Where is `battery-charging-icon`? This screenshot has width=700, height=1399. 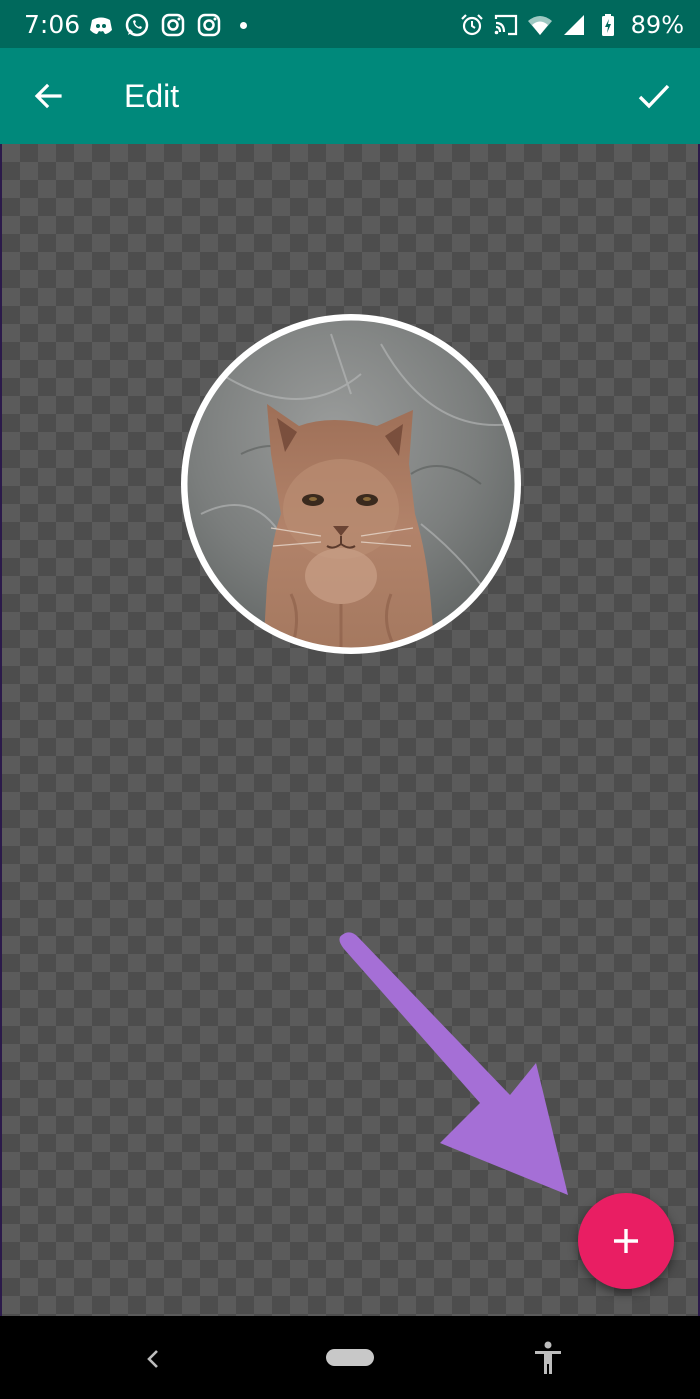
battery-charging-icon is located at coordinates (607, 25).